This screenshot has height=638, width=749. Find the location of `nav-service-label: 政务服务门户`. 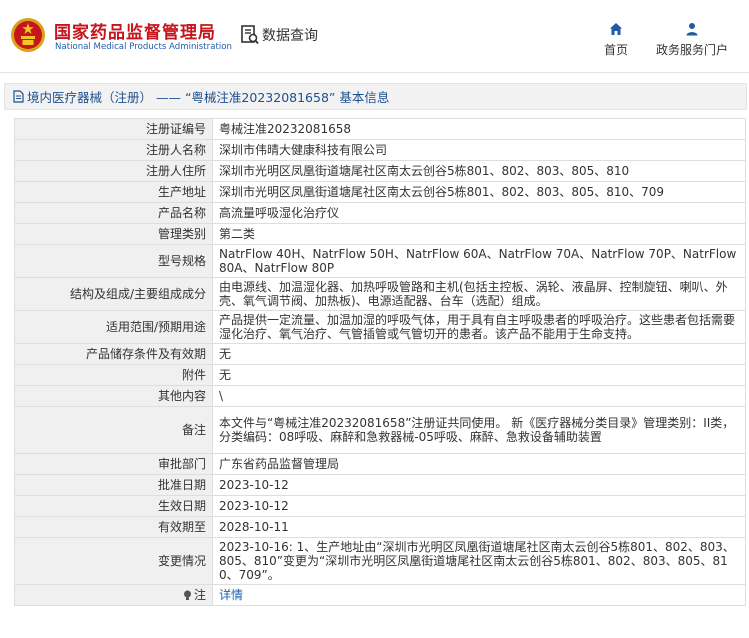

nav-service-label: 政务服务门户 is located at coordinates (691, 50).